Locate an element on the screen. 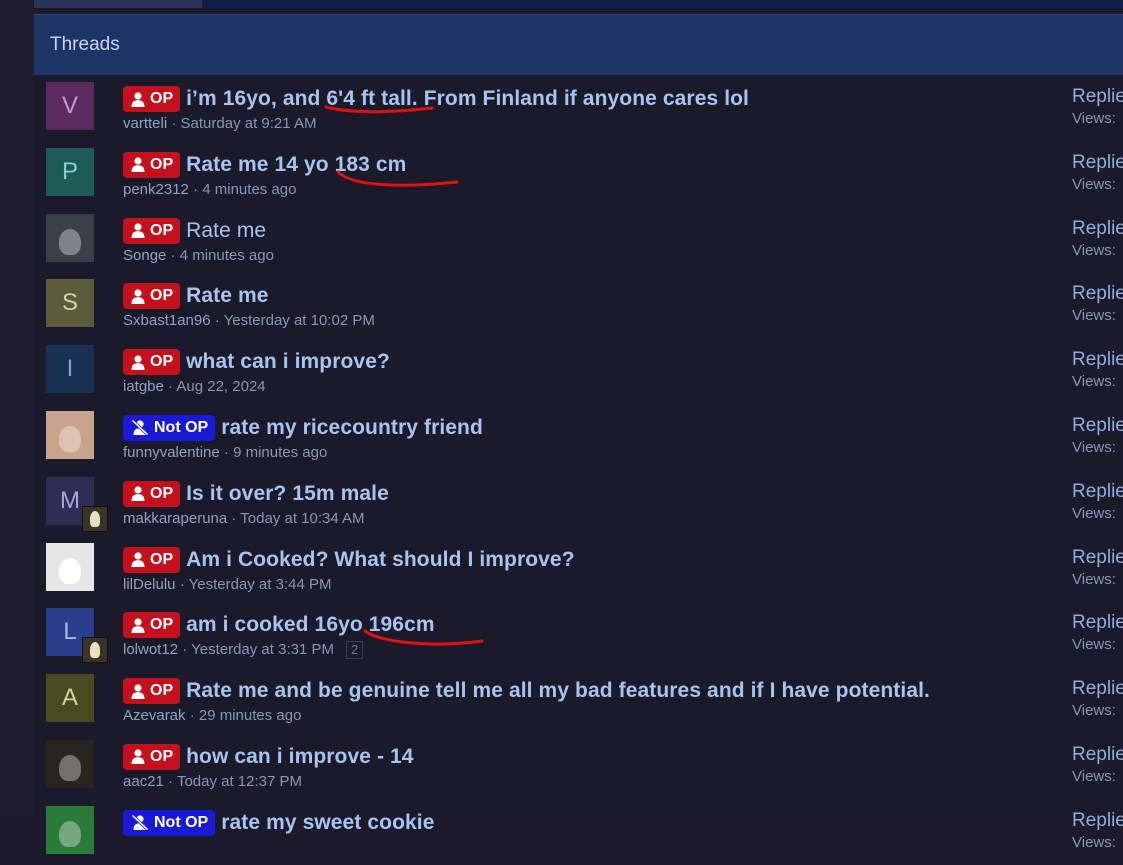 This screenshot has height=865, width=1123. thread-time: Yesterday at 3:44 PM is located at coordinates (260, 584).